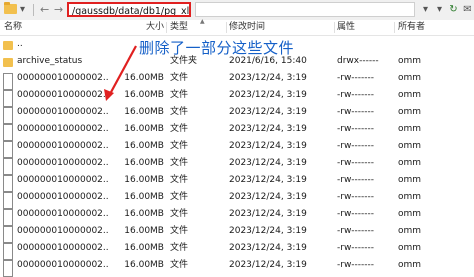 This screenshot has height=277, width=474. Describe the element at coordinates (346, 27) in the screenshot. I see `column-header-permissions: 属性` at that location.